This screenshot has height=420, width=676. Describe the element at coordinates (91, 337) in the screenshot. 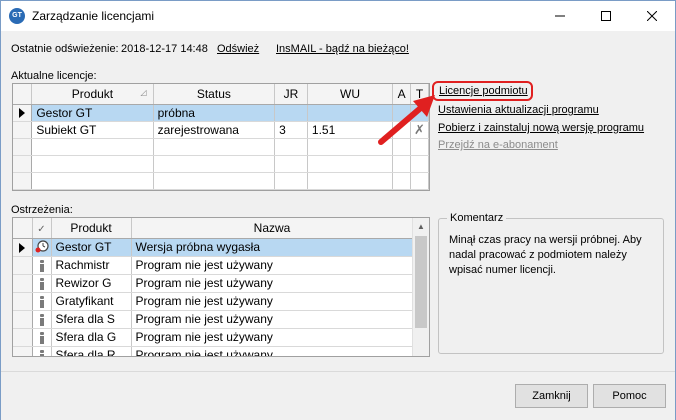

I see `warning-product: Sfera dla G` at that location.